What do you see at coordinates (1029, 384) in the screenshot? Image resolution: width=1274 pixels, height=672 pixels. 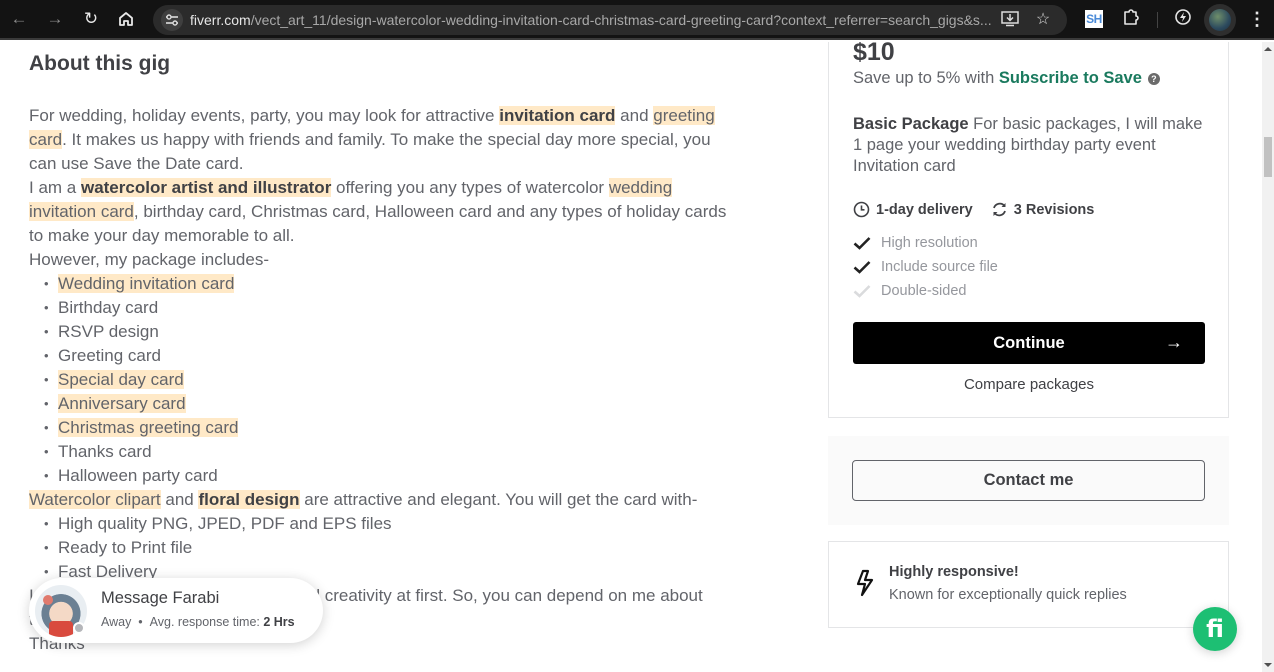 I see `compare-packages-link: Compare packages` at bounding box center [1029, 384].